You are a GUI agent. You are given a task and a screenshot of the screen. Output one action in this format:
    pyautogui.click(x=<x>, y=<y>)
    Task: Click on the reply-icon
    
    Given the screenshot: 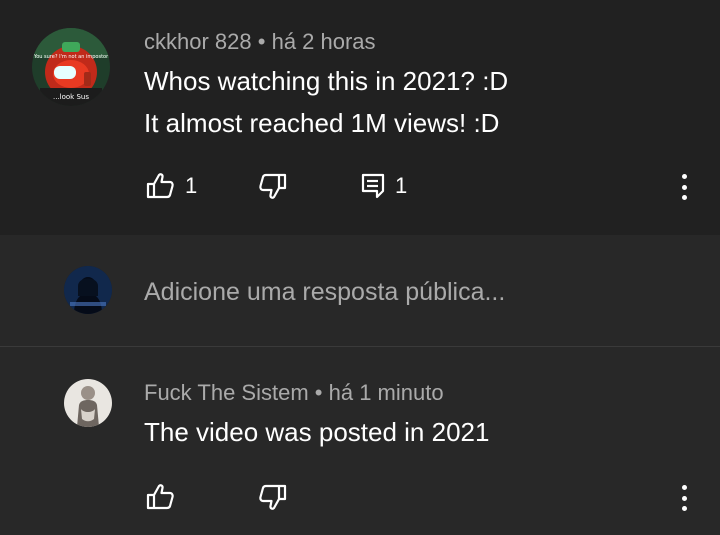 What is the action you would take?
    pyautogui.click(x=373, y=186)
    